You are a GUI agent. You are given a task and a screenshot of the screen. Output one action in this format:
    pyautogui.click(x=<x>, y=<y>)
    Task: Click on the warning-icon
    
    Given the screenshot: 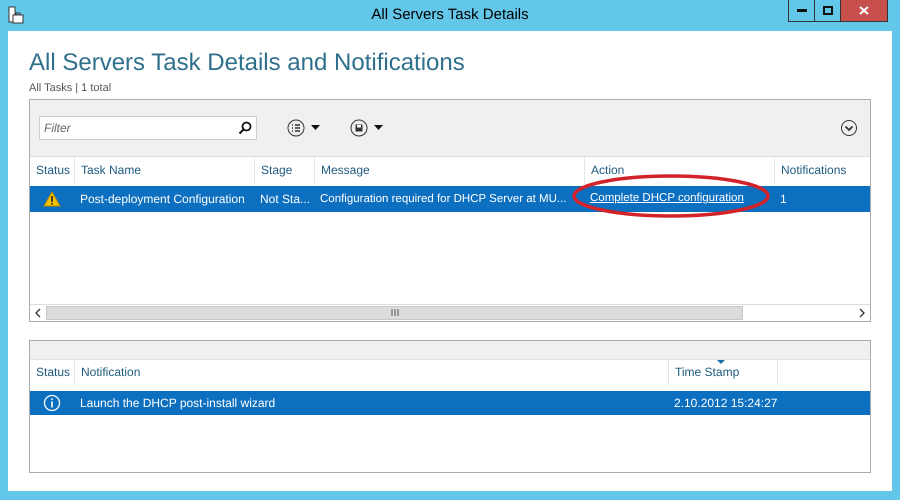 What is the action you would take?
    pyautogui.click(x=52, y=198)
    